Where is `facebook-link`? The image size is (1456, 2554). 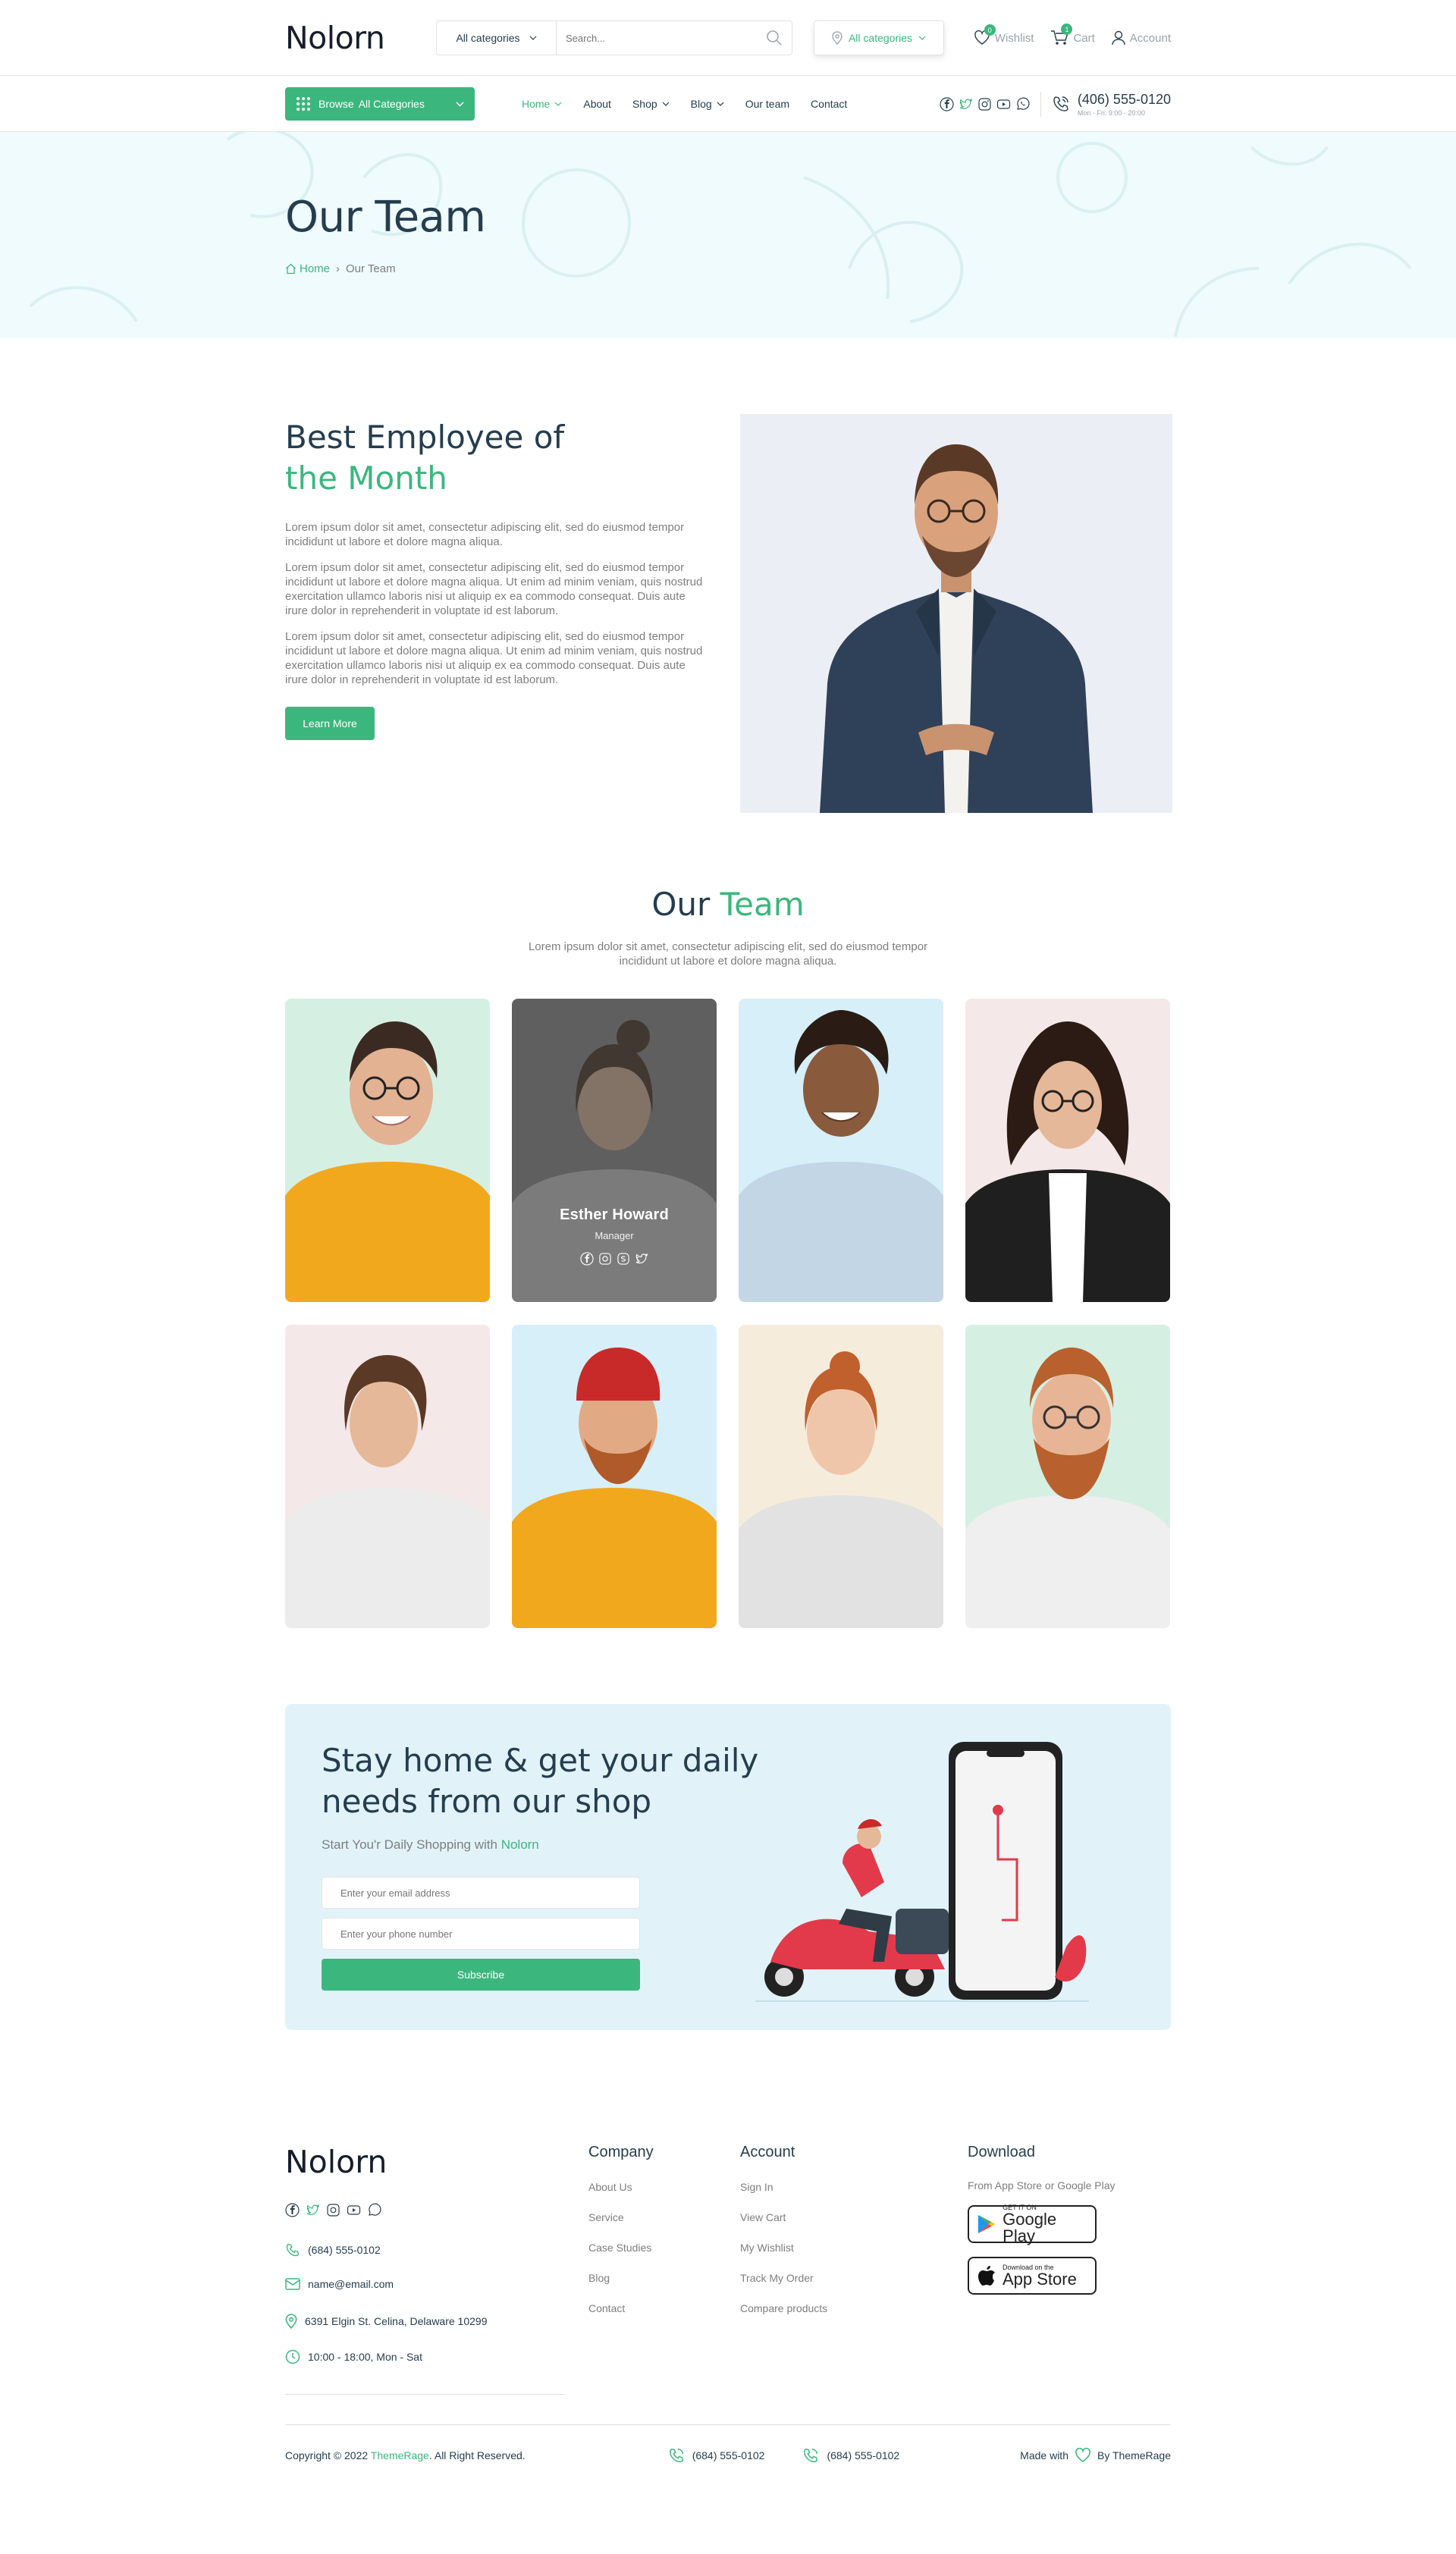
facebook-link is located at coordinates (947, 103).